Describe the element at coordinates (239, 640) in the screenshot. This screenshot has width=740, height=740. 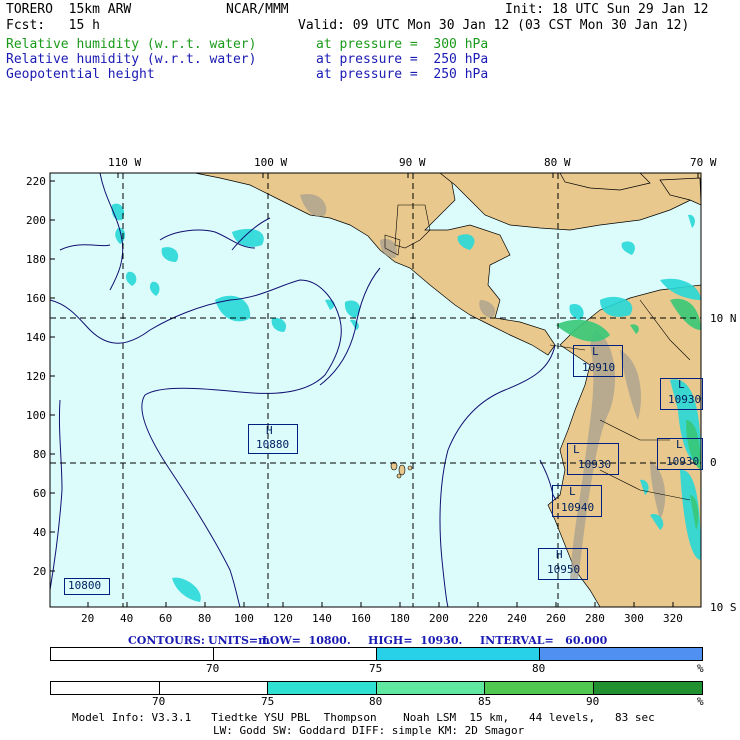
I see `contours-units: UNITS=m` at that location.